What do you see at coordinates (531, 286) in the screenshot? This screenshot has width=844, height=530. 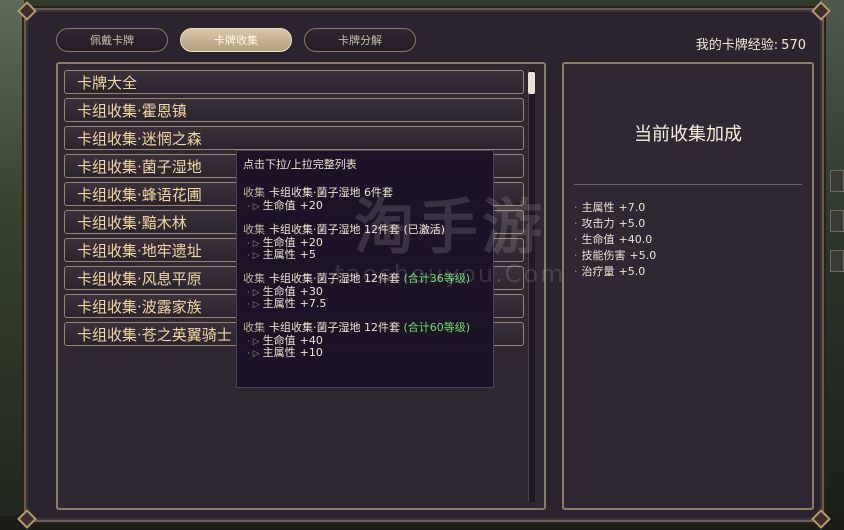 I see `list-scrollbar` at bounding box center [531, 286].